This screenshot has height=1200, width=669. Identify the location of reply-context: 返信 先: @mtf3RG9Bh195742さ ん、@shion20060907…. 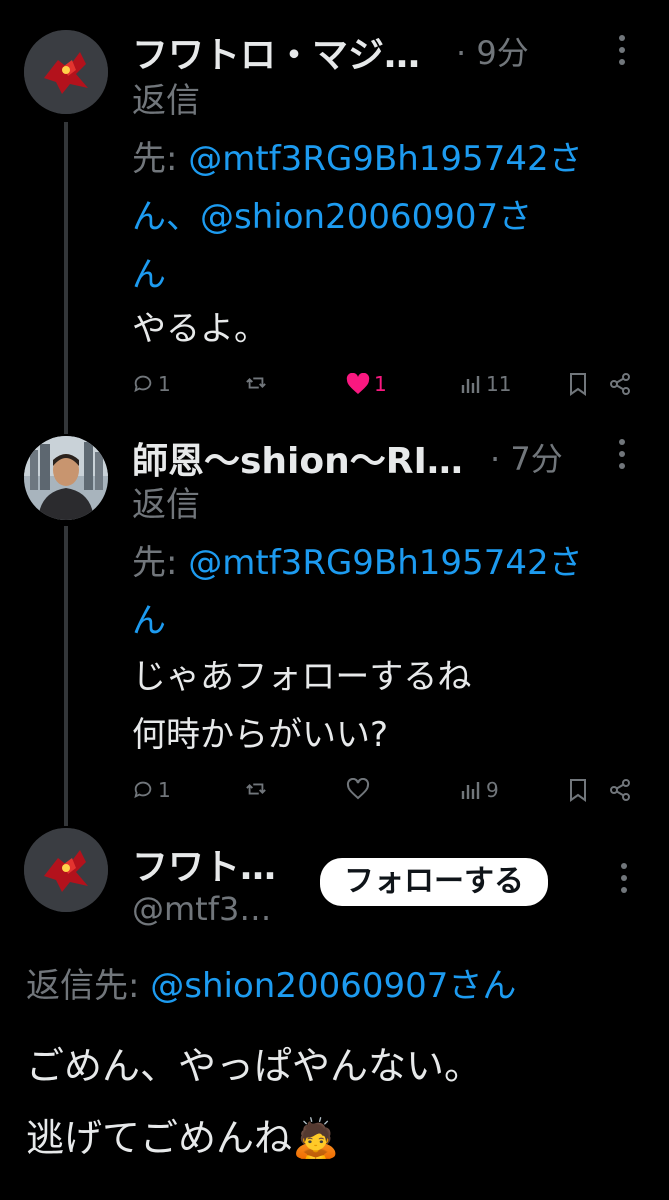
(387, 188).